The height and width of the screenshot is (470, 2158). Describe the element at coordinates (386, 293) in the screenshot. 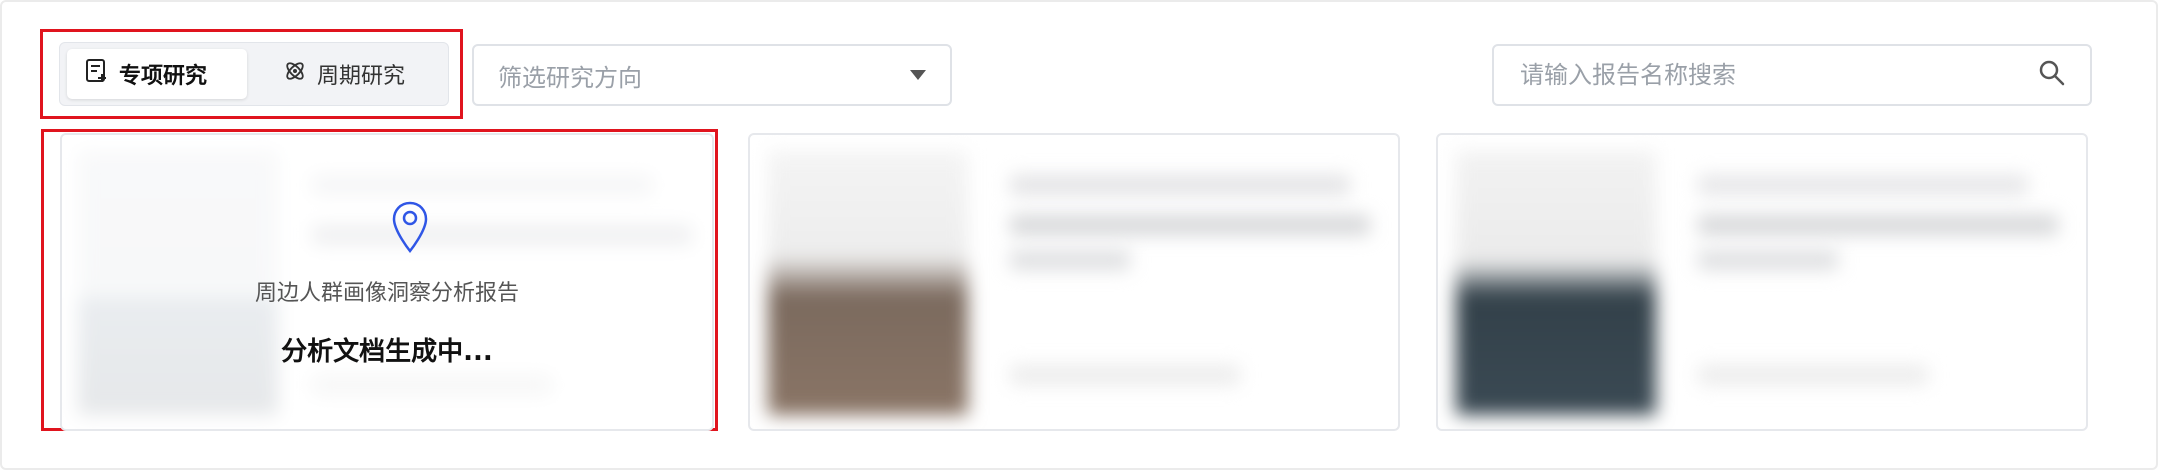

I see `report-title: 周边人群画像洞察分析报告` at that location.